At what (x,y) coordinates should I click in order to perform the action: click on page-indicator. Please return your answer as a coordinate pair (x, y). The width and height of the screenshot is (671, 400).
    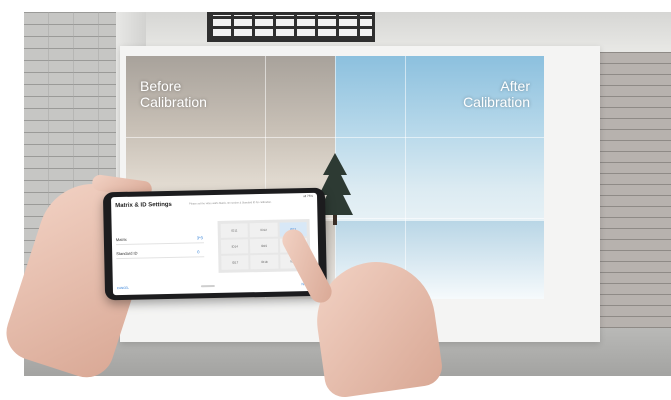
    Looking at the image, I should click on (207, 286).